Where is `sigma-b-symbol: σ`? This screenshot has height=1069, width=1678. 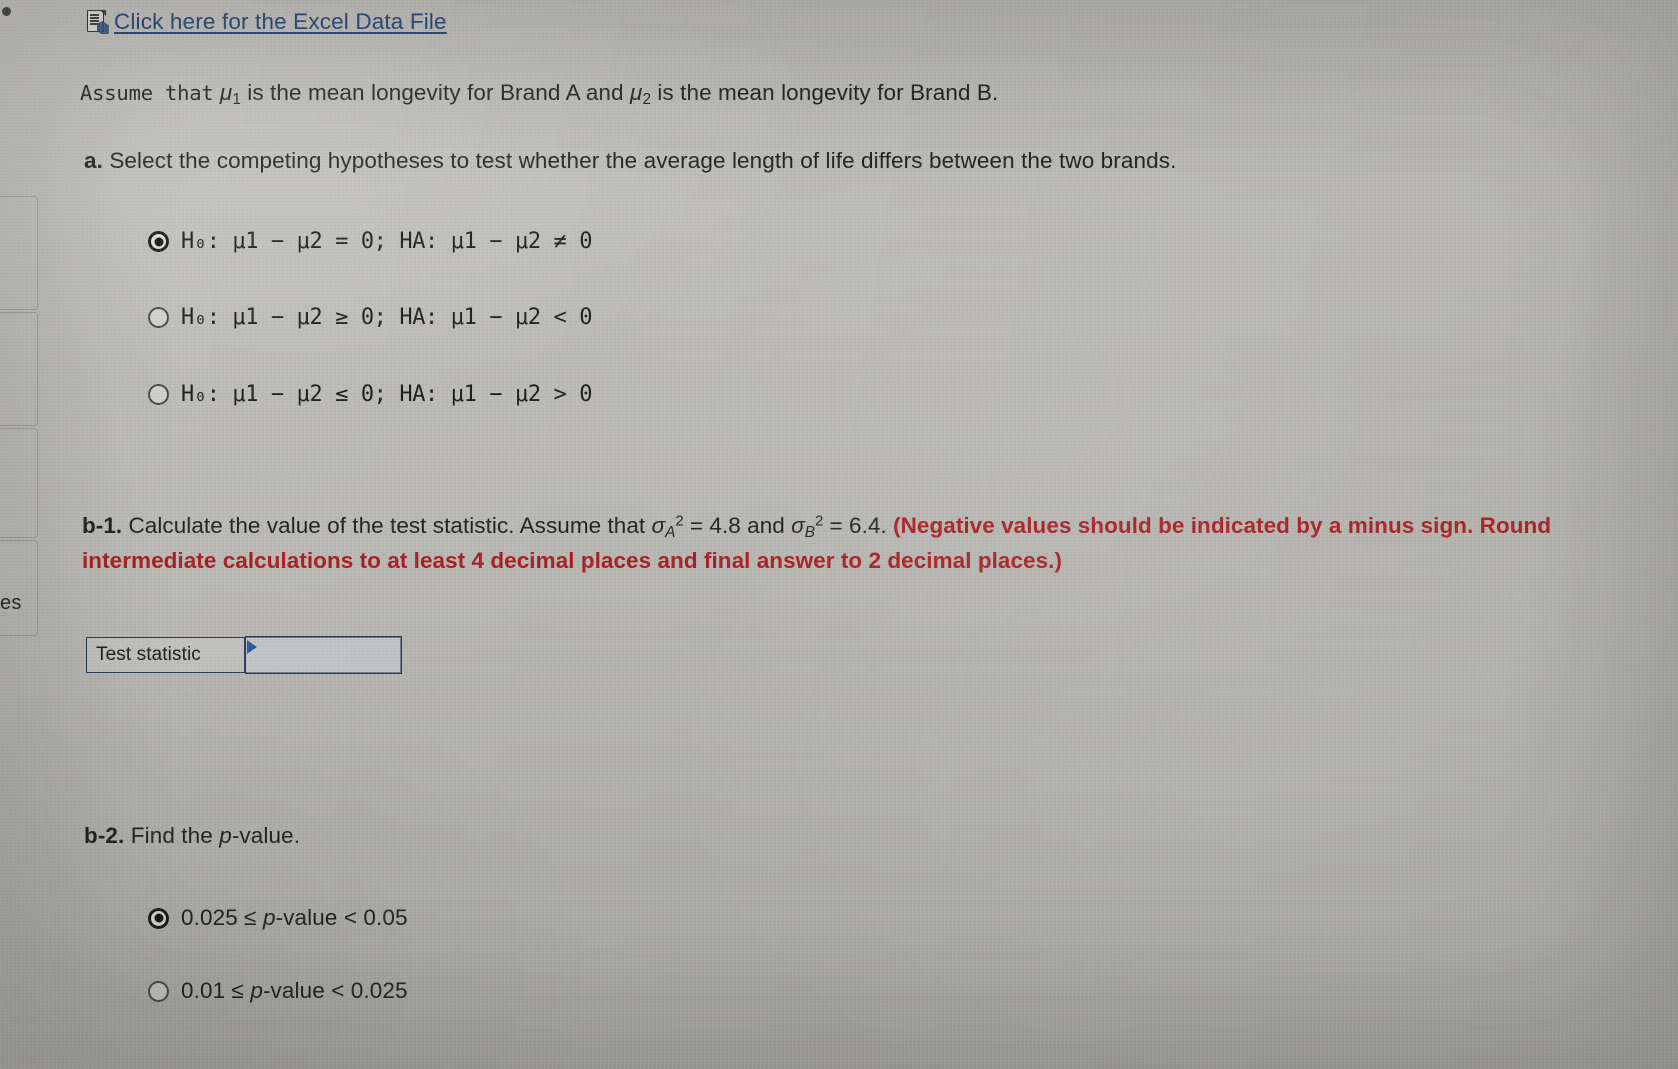
sigma-b-symbol: σ is located at coordinates (798, 525).